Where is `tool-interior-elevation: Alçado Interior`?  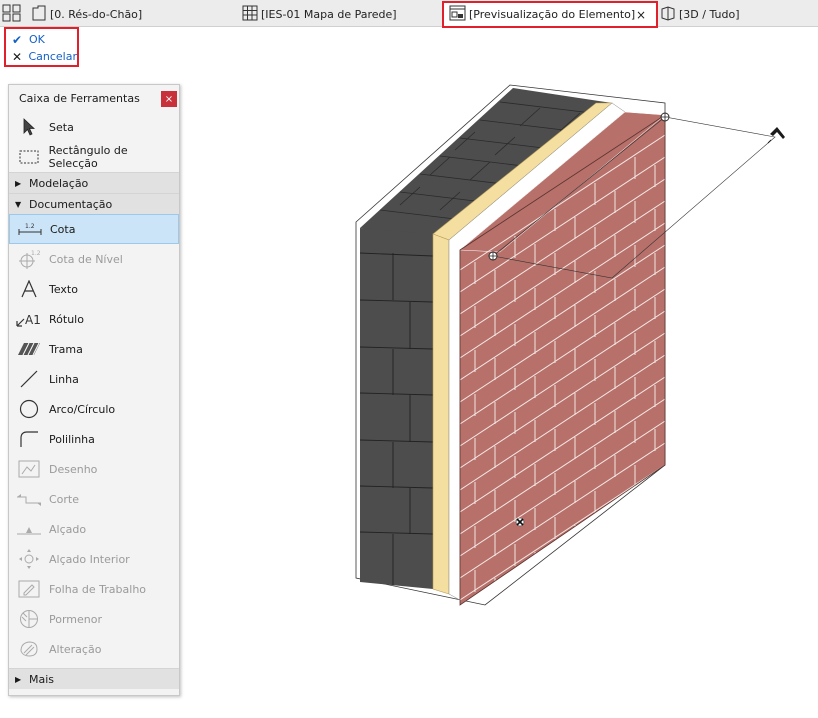
tool-interior-elevation: Alçado Interior is located at coordinates (94, 559).